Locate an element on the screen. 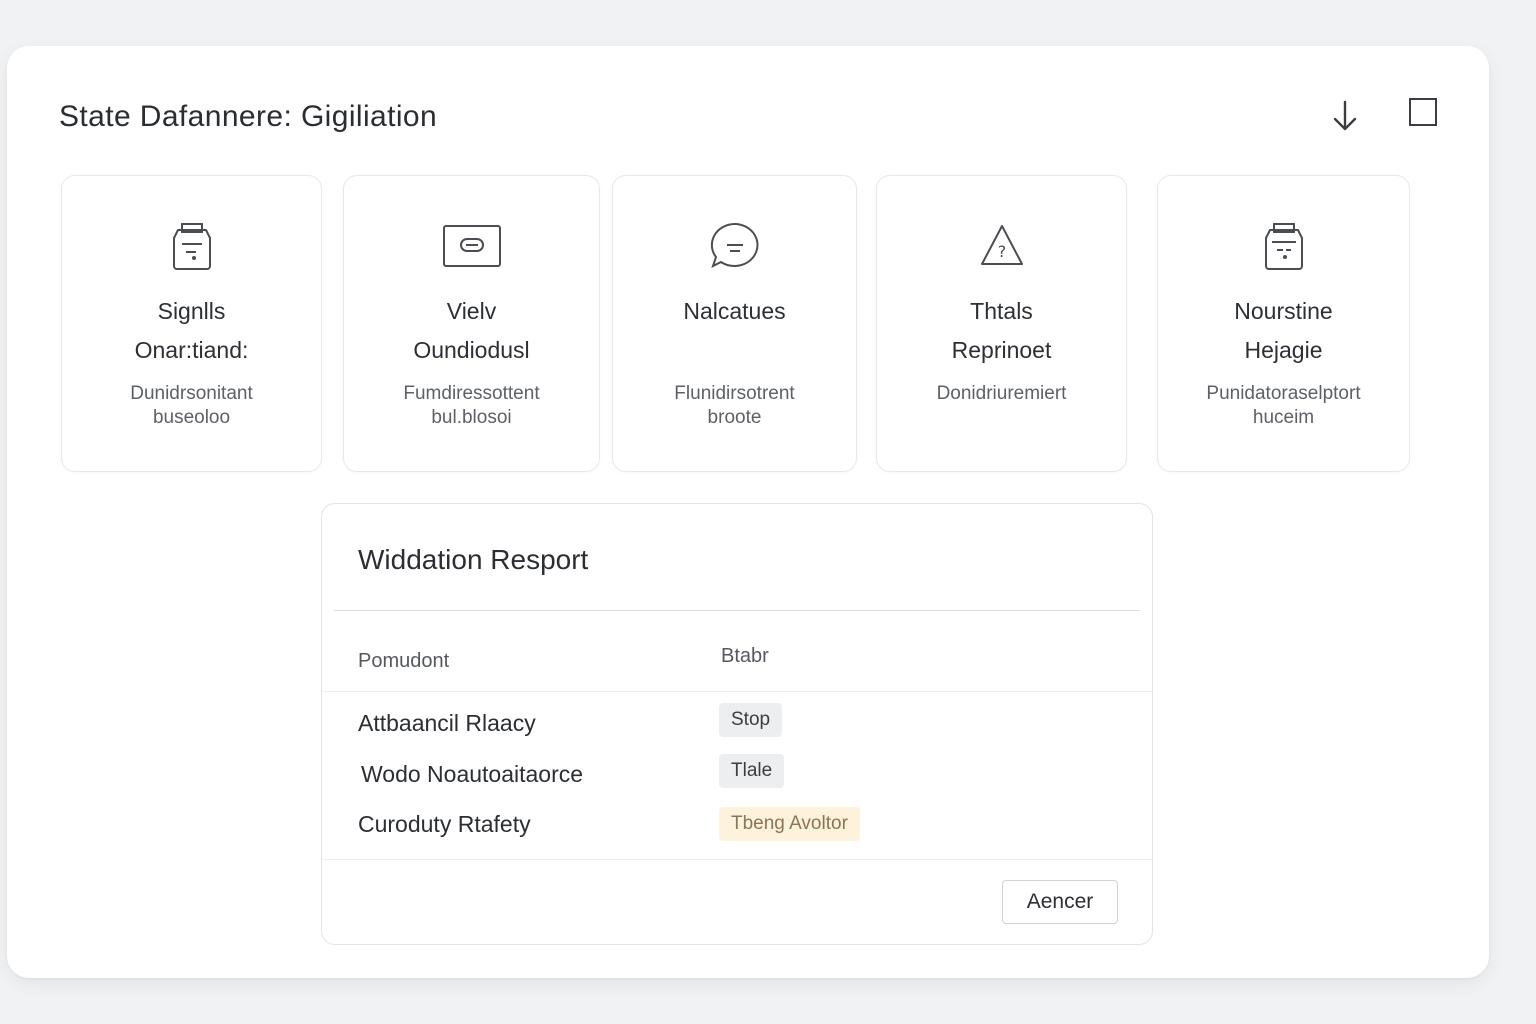 Image resolution: width=1536 pixels, height=1024 pixels. card-notes: Nalcatues Flunidirsotrent broote is located at coordinates (734, 323).